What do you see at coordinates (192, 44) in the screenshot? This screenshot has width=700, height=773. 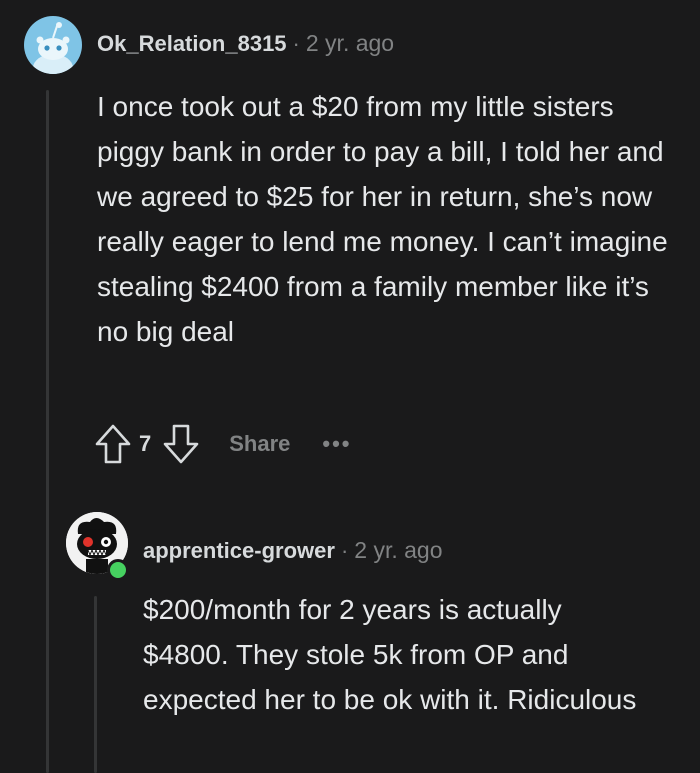 I see `username: Ok_Relation_8315` at bounding box center [192, 44].